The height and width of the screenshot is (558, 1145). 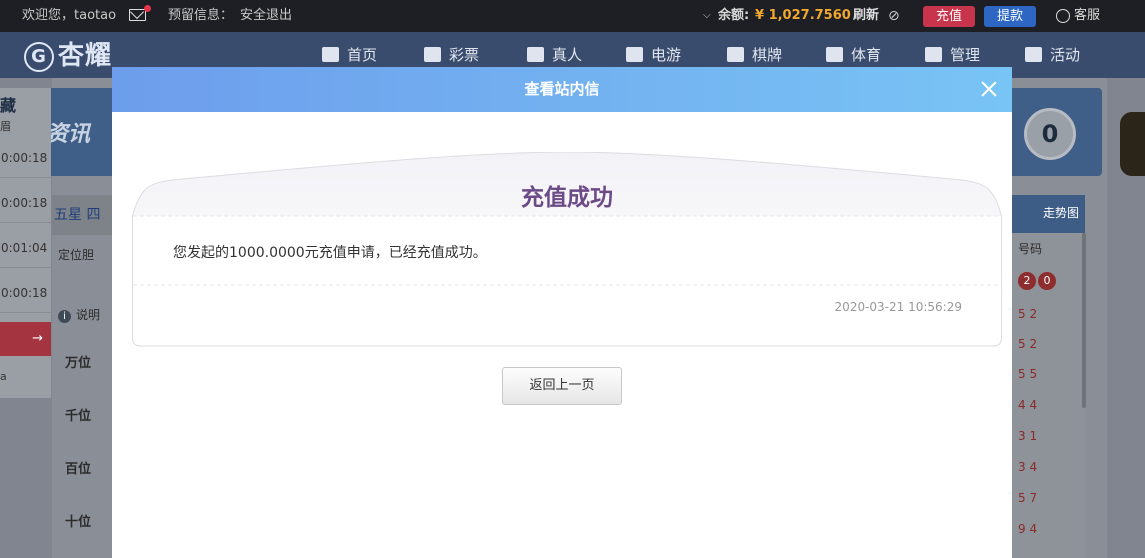 What do you see at coordinates (266, 16) in the screenshot?
I see `logout-link: 安全退出` at bounding box center [266, 16].